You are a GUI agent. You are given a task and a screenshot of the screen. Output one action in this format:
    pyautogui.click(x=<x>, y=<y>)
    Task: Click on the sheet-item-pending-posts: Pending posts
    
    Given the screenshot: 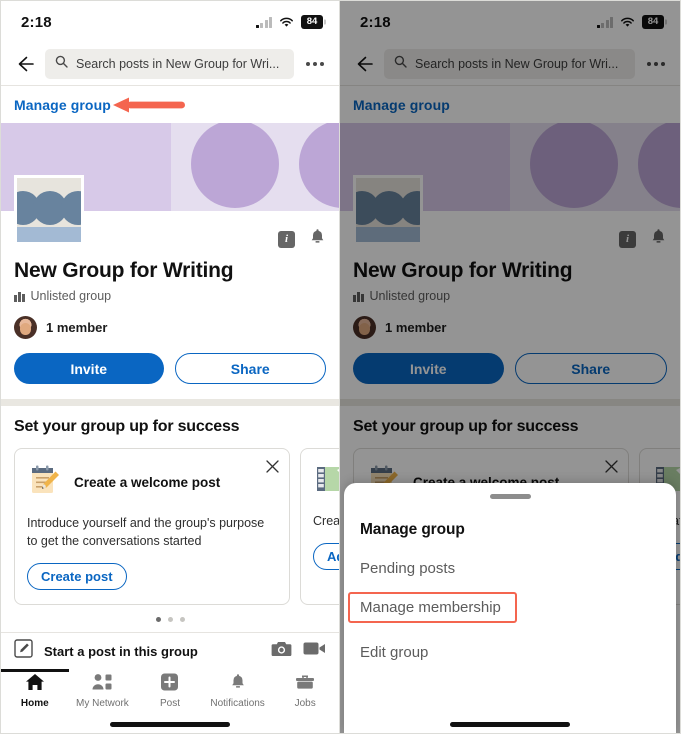 What is the action you would take?
    pyautogui.click(x=407, y=568)
    